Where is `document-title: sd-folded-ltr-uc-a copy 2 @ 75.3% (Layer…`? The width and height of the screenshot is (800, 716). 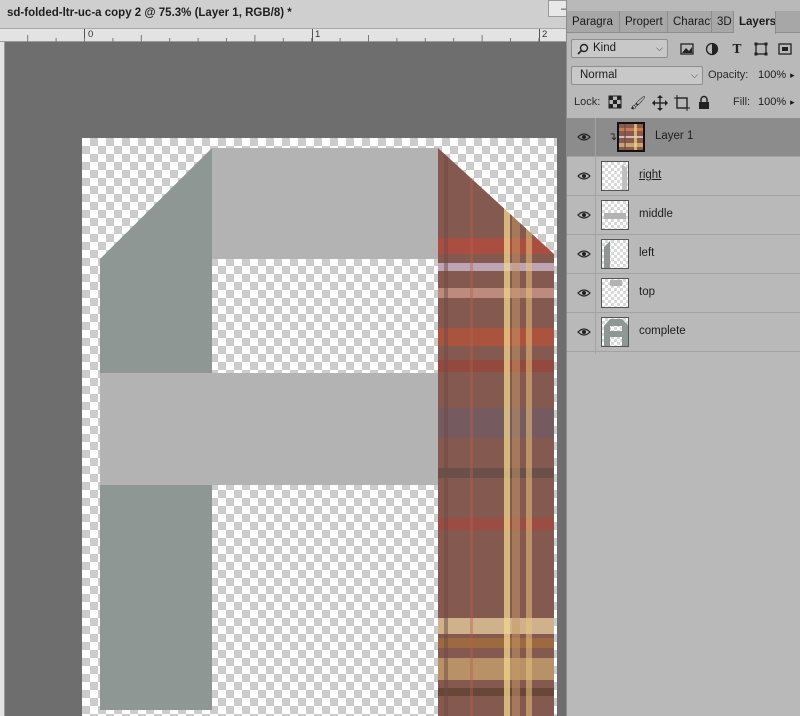
document-title: sd-folded-ltr-uc-a copy 2 @ 75.3% (Layer… is located at coordinates (149, 13).